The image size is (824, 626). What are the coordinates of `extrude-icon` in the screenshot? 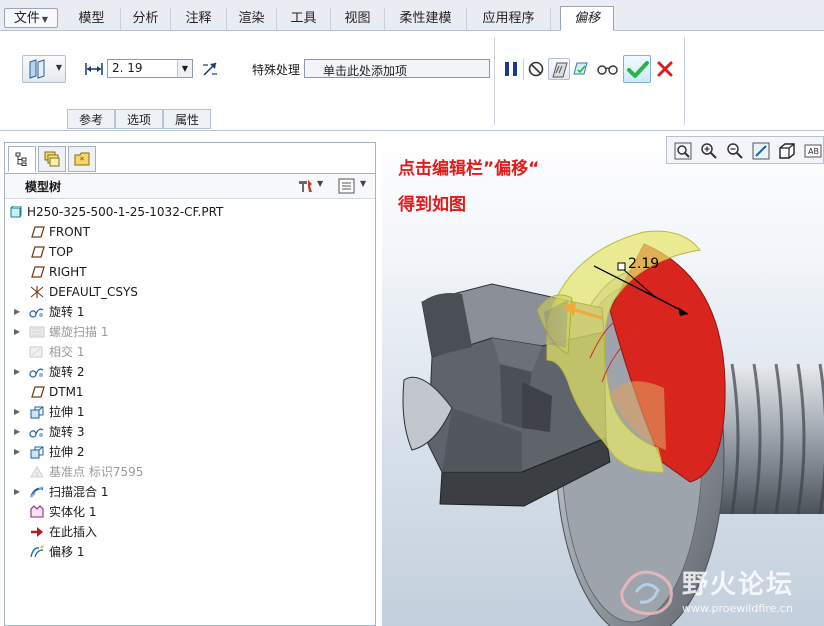 It's located at (37, 452).